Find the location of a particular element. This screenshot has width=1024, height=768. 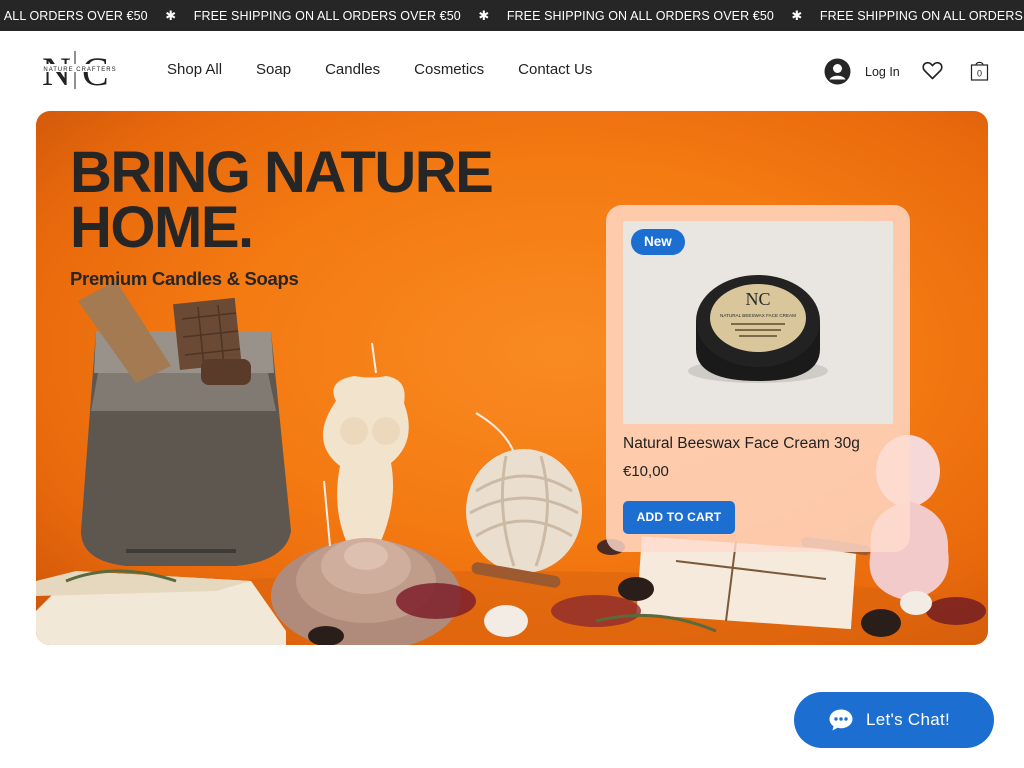

chat-button: Let's Chat! is located at coordinates (894, 720).